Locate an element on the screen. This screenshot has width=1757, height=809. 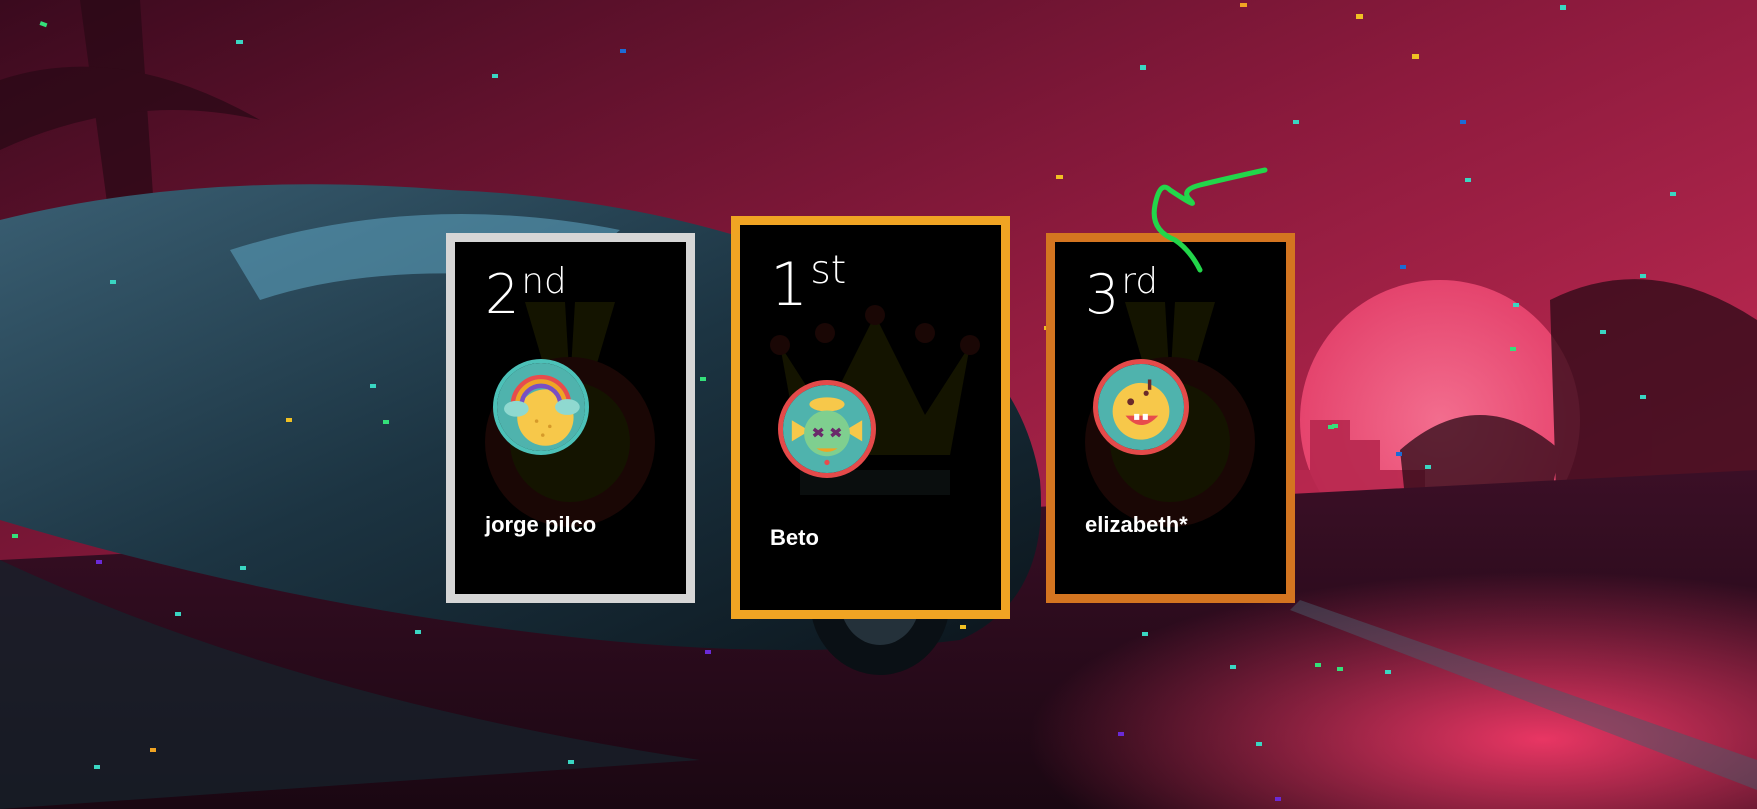
player-name: elizabeth* is located at coordinates (1136, 524).